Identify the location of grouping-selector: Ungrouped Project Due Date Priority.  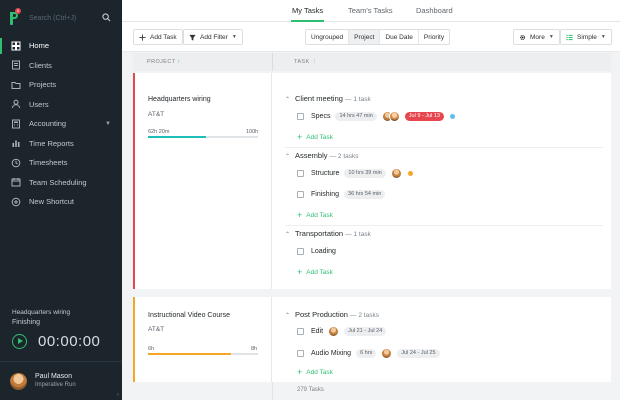
(378, 37).